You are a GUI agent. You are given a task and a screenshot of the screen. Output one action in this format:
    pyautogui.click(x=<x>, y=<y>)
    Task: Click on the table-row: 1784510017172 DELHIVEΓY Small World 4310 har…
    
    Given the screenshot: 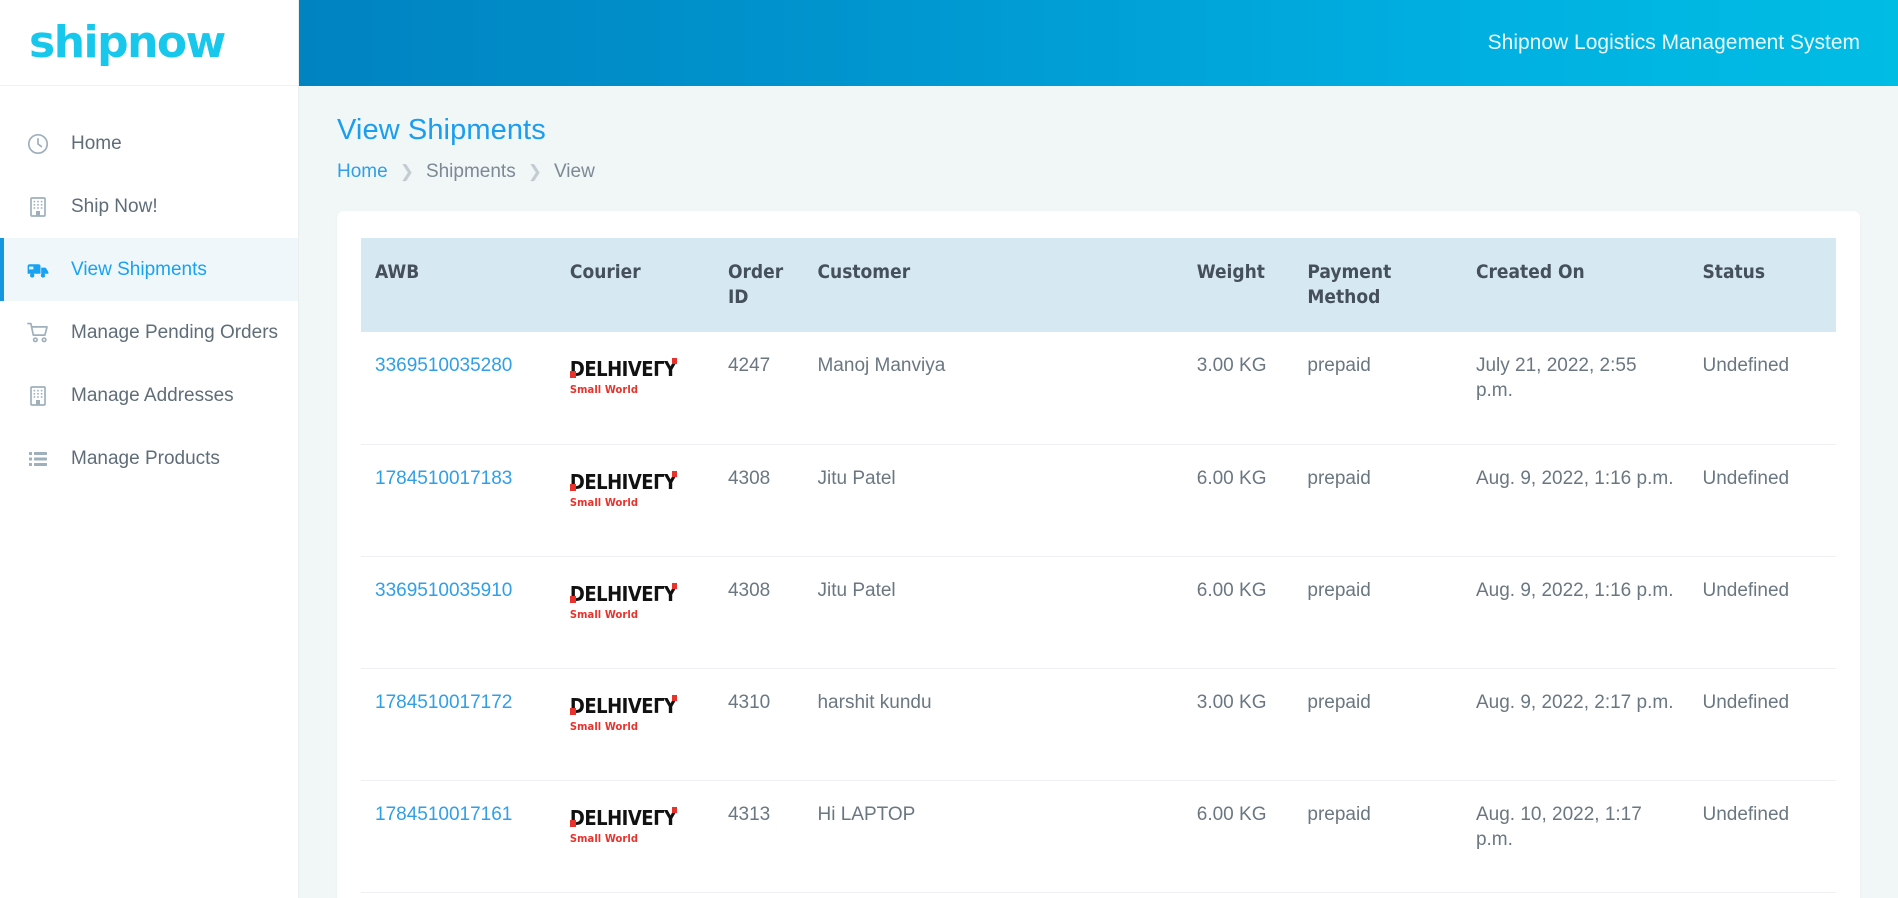 What is the action you would take?
    pyautogui.click(x=1098, y=724)
    